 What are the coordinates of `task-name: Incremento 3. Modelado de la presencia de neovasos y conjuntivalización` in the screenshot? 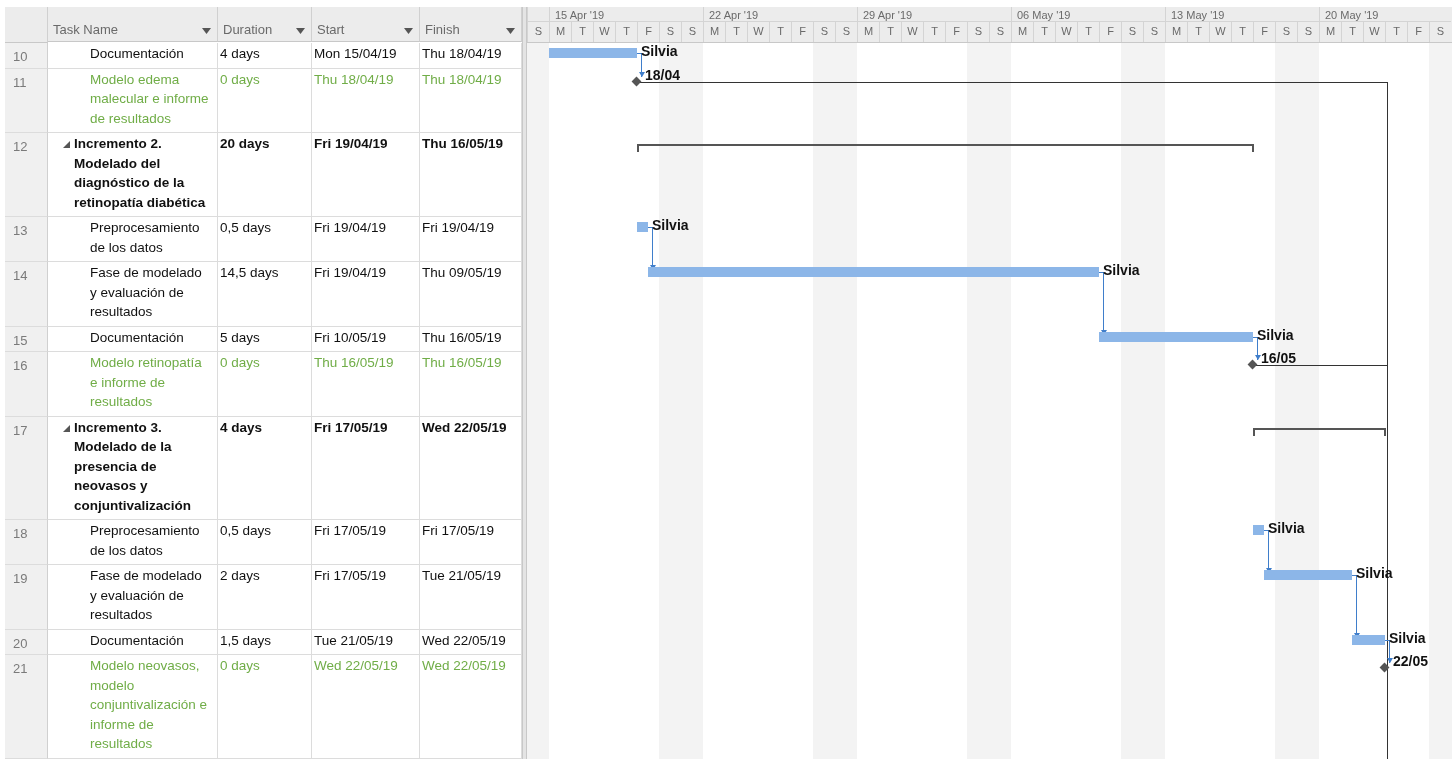 It's located at (133, 466).